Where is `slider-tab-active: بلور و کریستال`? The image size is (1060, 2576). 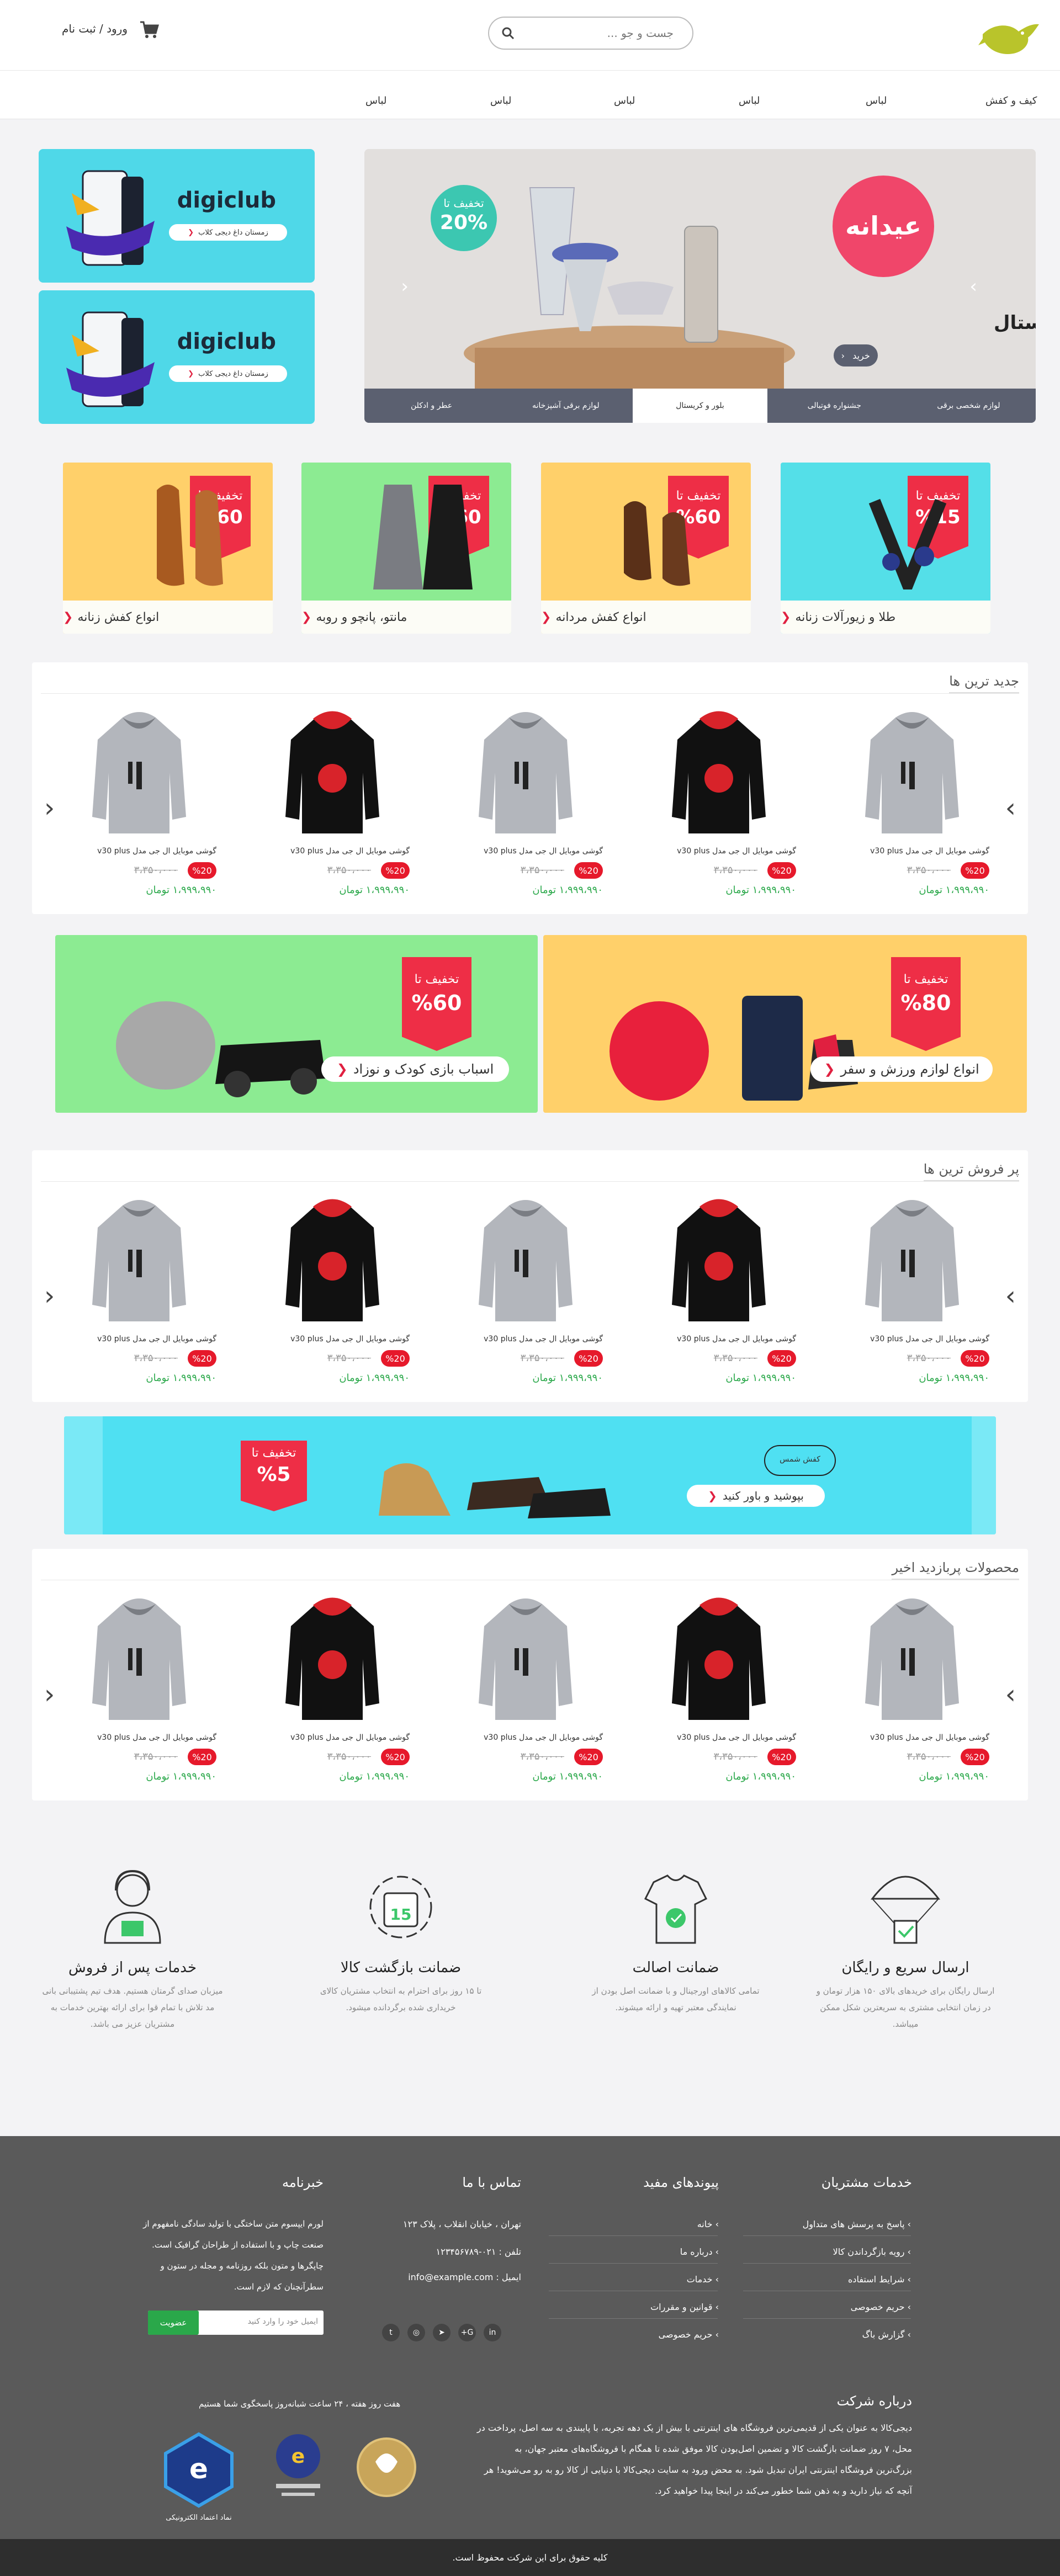
slider-tab-active: بلور و کریستال is located at coordinates (700, 406).